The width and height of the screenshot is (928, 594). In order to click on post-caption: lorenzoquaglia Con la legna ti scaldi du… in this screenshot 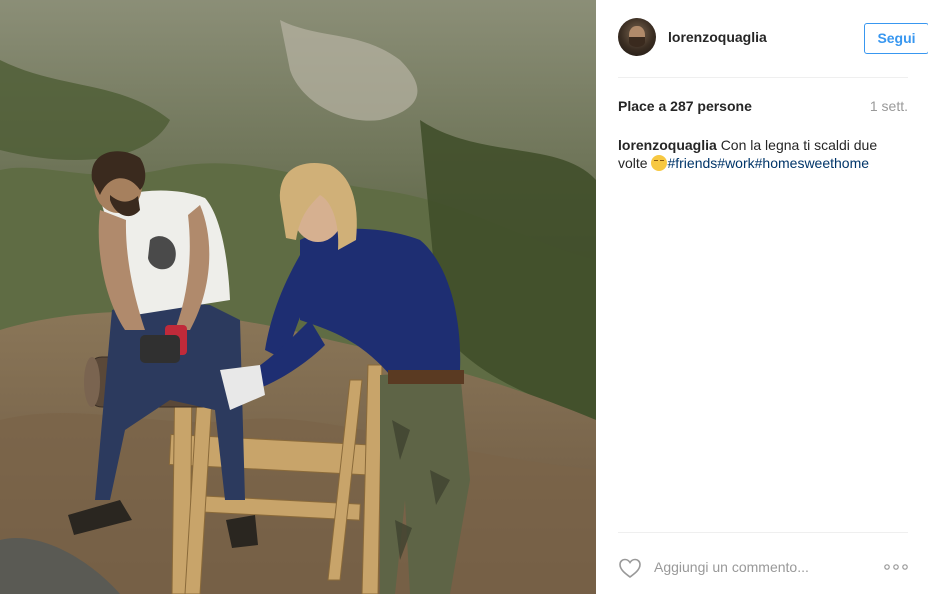, I will do `click(763, 154)`.